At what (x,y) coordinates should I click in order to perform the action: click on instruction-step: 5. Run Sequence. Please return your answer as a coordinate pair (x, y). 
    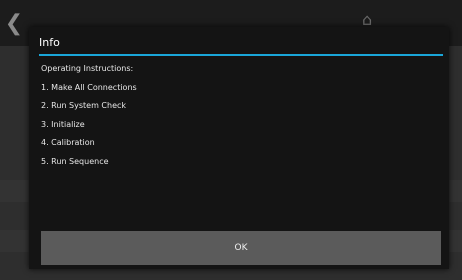
    Looking at the image, I should click on (75, 161).